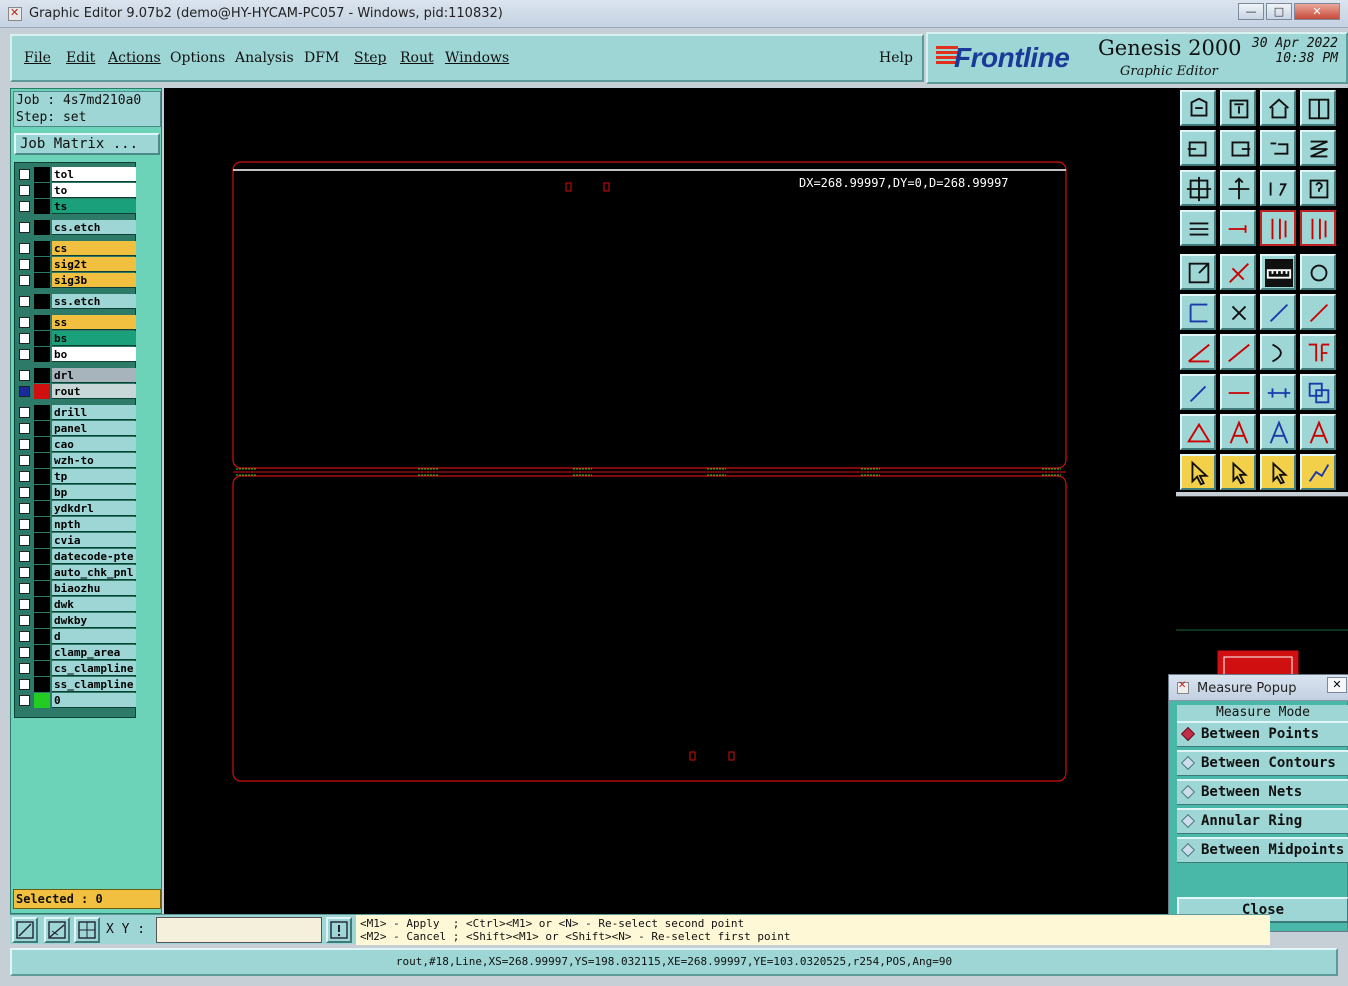 Image resolution: width=1348 pixels, height=986 pixels. I want to click on line-tool-button, so click(1238, 352).